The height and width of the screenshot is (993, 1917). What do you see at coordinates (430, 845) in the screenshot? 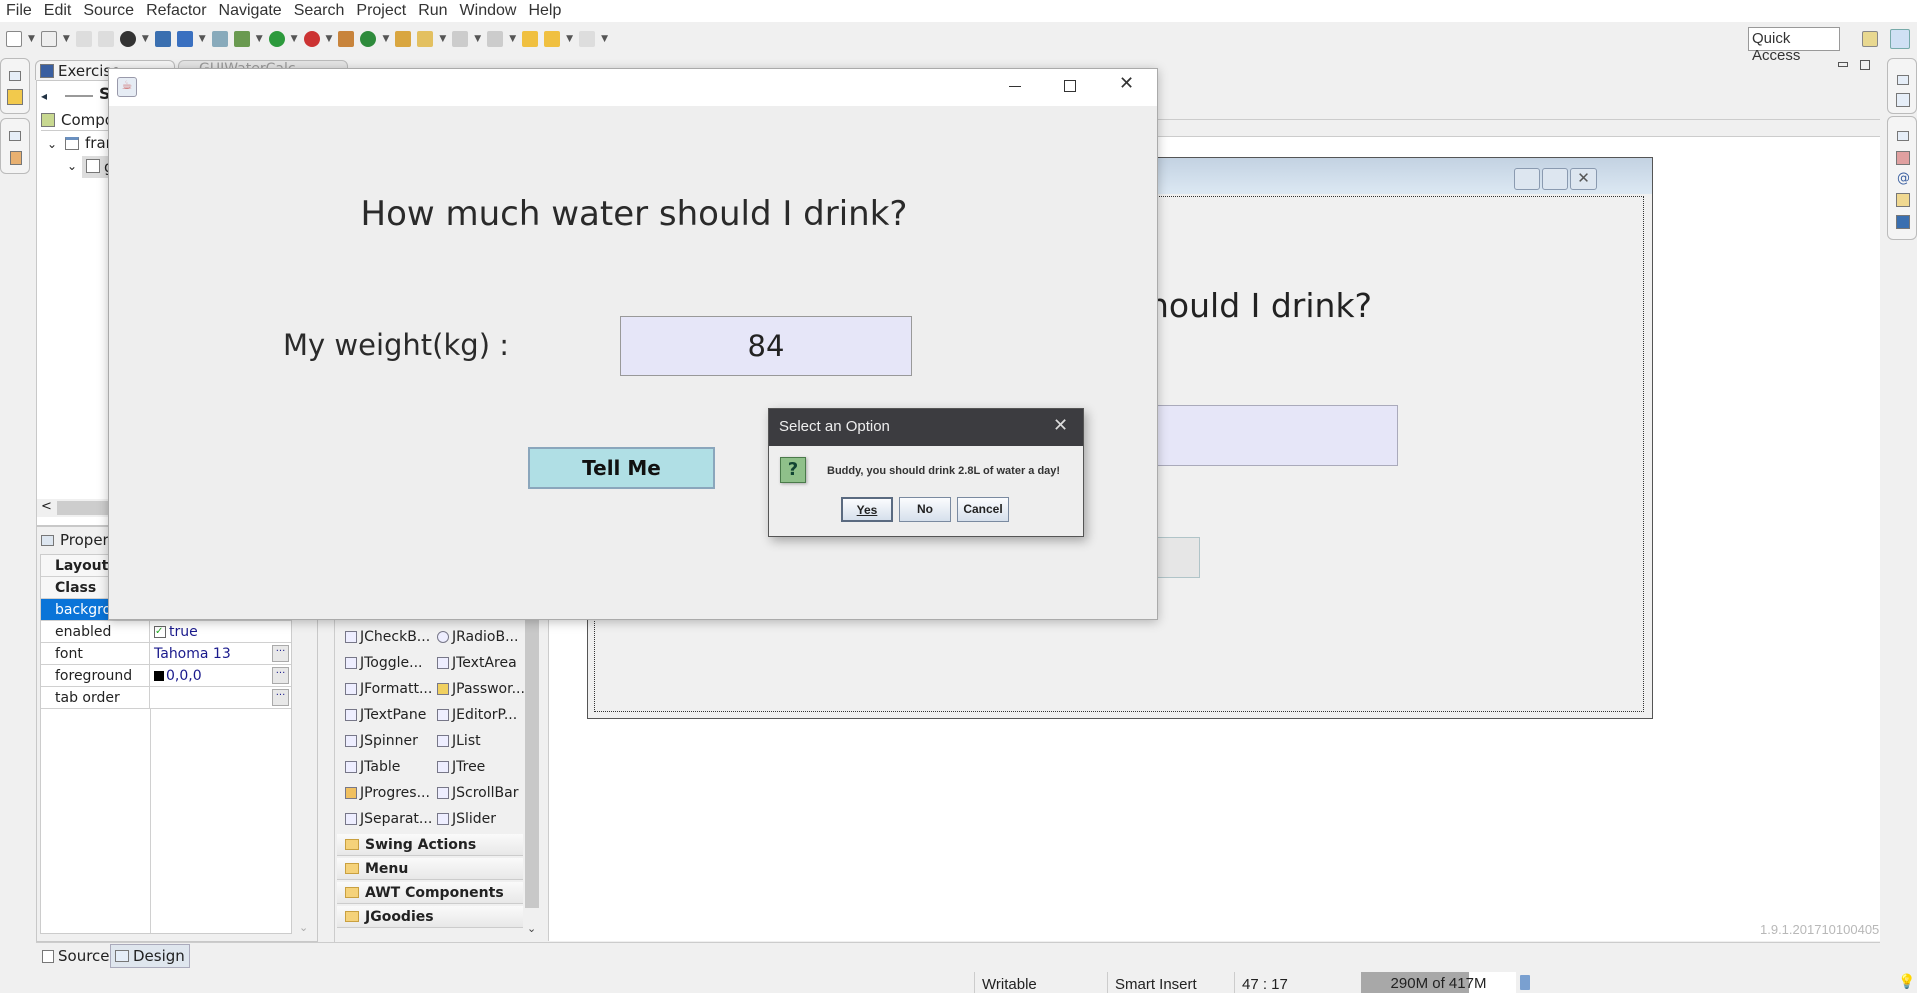
I see `palette-category-swing-actions: Swing Actions` at bounding box center [430, 845].